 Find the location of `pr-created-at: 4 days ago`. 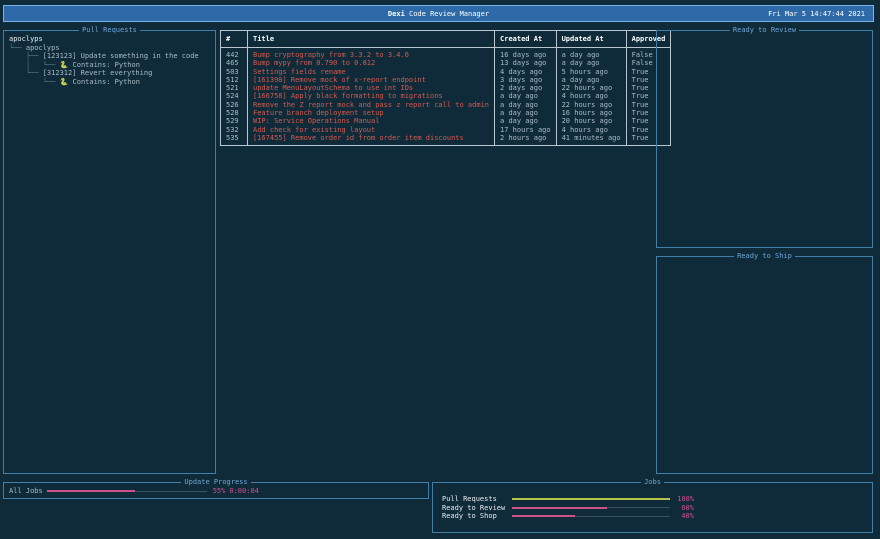

pr-created-at: 4 days ago is located at coordinates (525, 71).